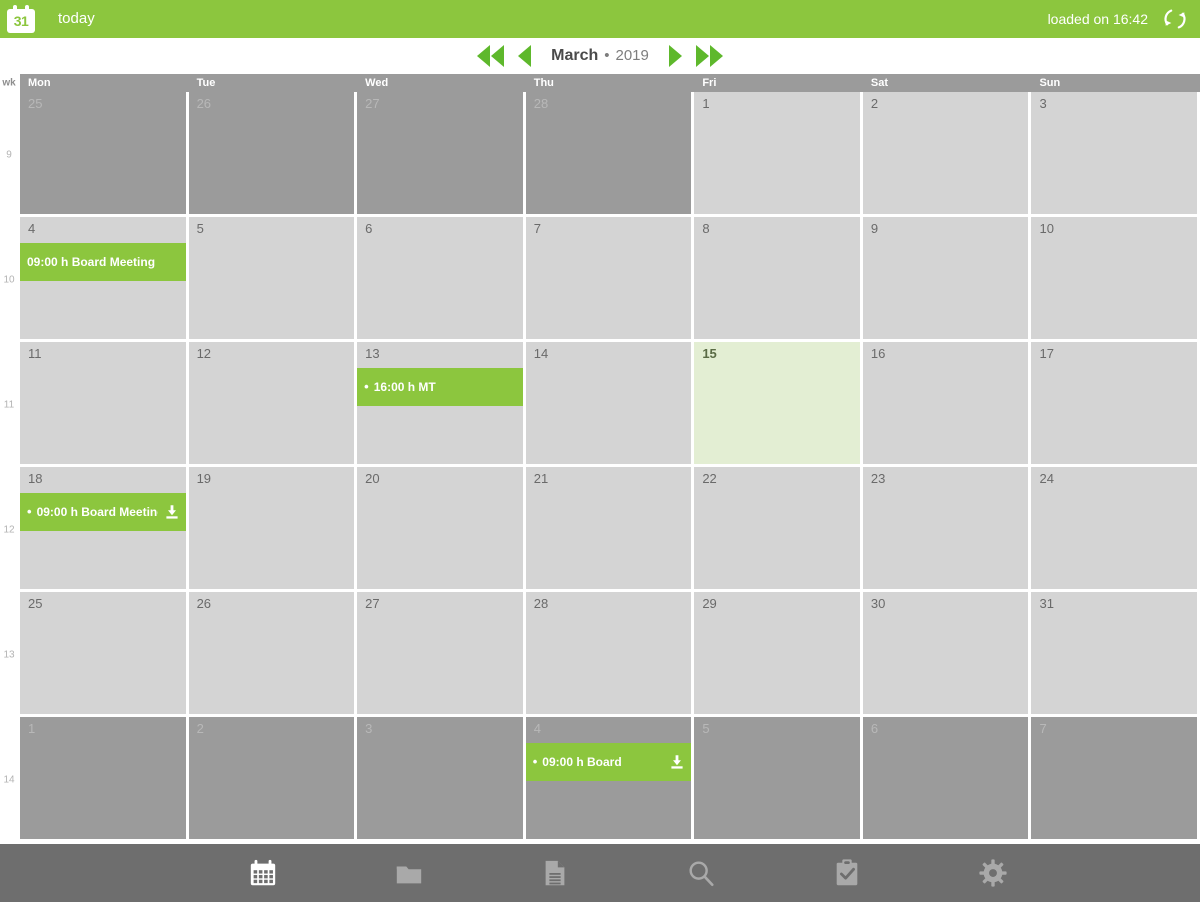 This screenshot has width=1200, height=902. I want to click on event-list: • 16:00 h MT, so click(440, 387).